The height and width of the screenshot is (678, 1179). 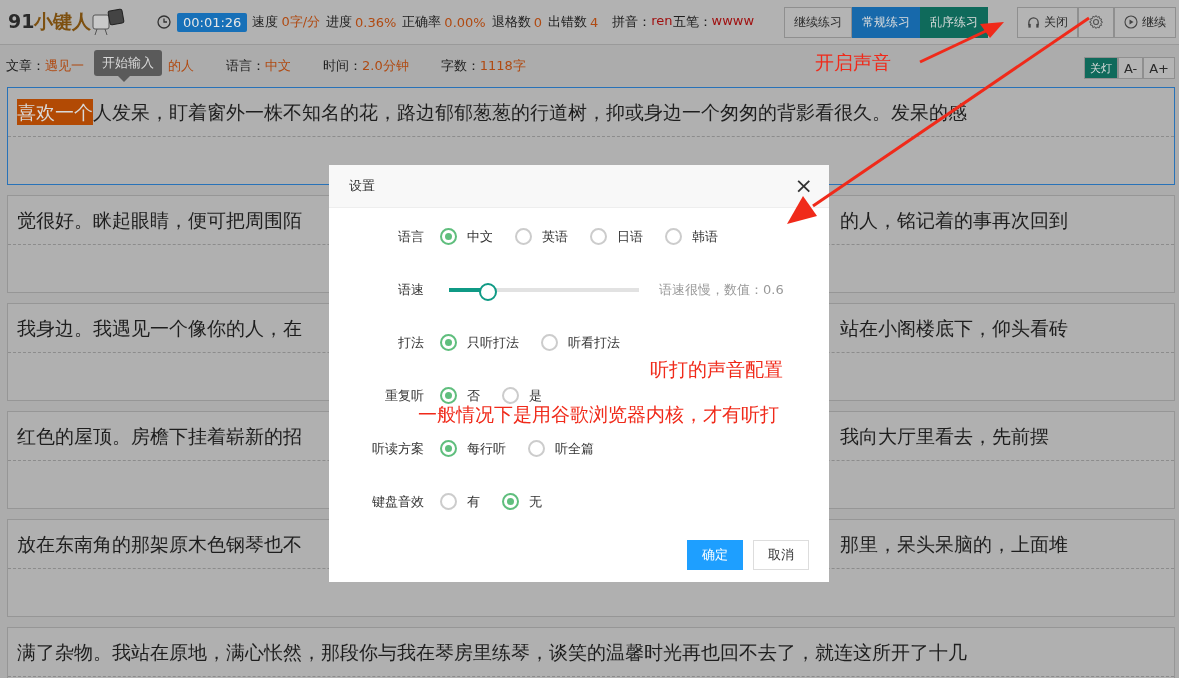 I want to click on view-button: 关灯, so click(x=1100, y=68).